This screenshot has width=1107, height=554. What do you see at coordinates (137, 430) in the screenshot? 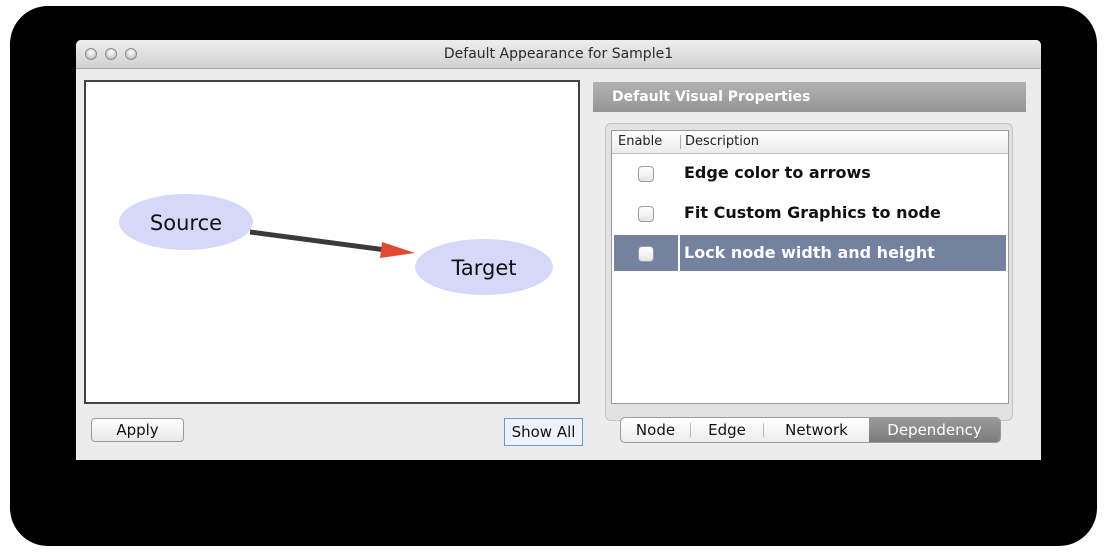
I see `apply-button: Apply` at bounding box center [137, 430].